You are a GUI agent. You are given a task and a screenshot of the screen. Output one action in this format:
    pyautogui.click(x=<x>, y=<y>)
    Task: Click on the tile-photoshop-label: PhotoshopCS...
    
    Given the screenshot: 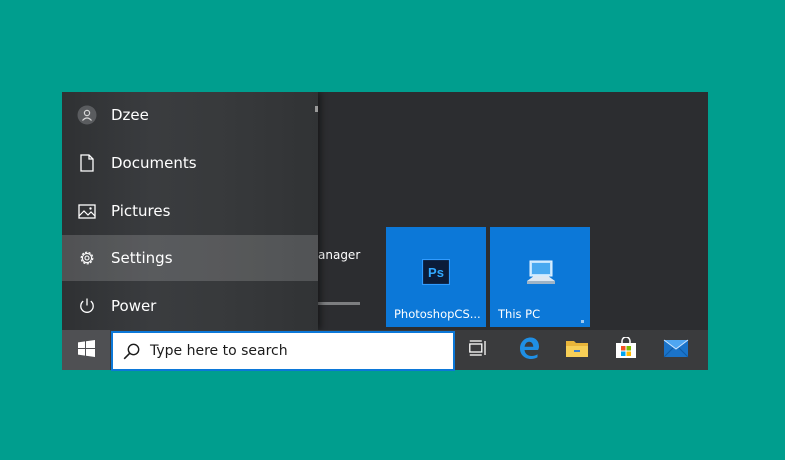 What is the action you would take?
    pyautogui.click(x=437, y=314)
    